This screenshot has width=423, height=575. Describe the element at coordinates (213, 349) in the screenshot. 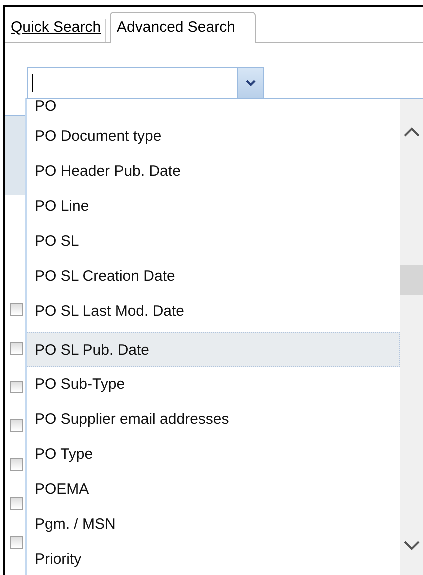

I see `list-option: PO SL Pub. Date` at that location.